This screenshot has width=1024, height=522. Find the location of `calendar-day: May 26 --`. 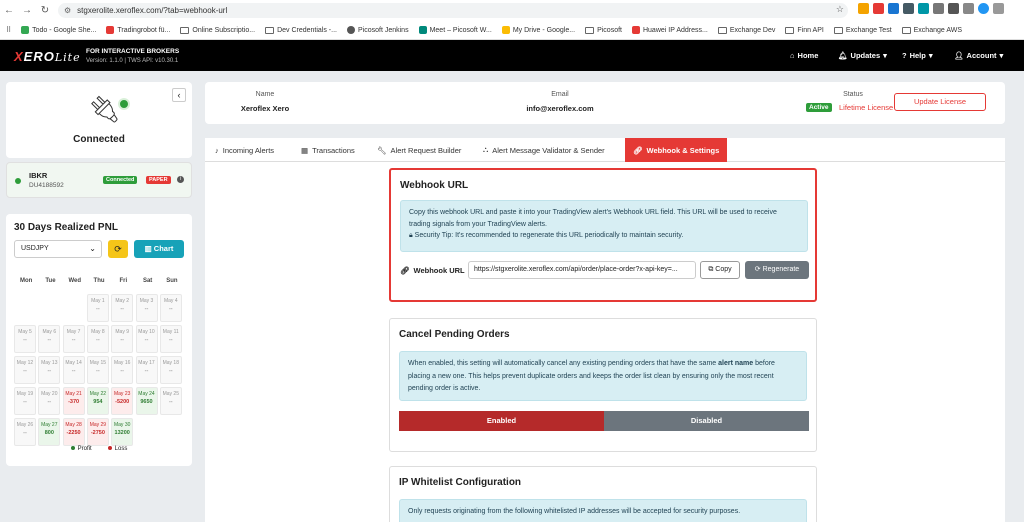

calendar-day: May 26 -- is located at coordinates (25, 432).